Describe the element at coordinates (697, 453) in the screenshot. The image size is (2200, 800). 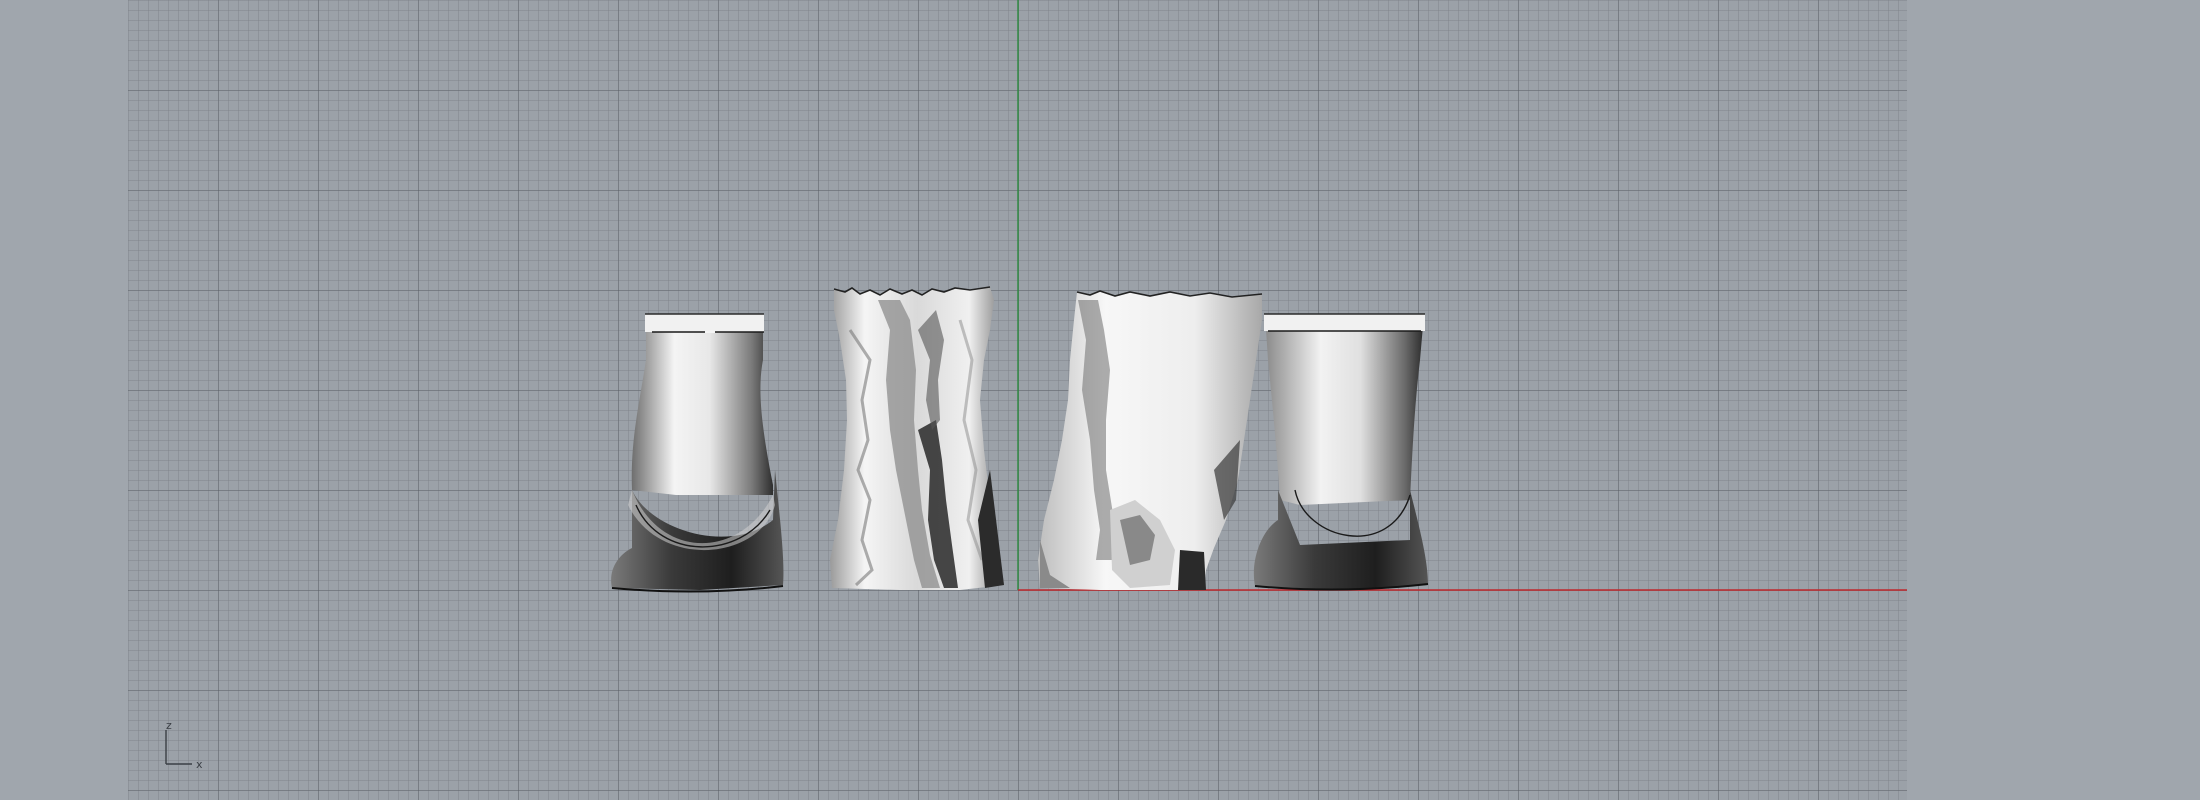
I see `smooth-cast-left` at that location.